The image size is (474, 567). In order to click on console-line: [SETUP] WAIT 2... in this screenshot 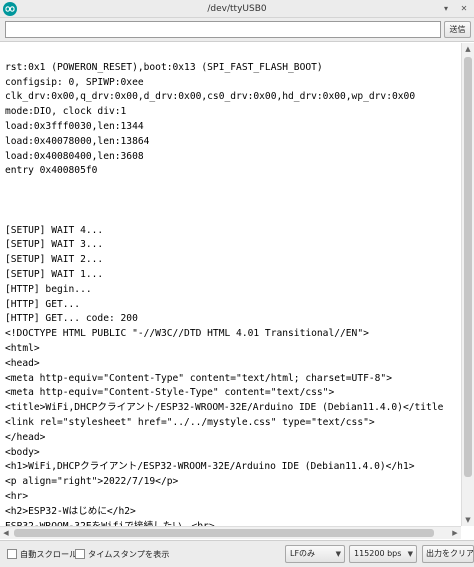, I will do `click(54, 260)`.